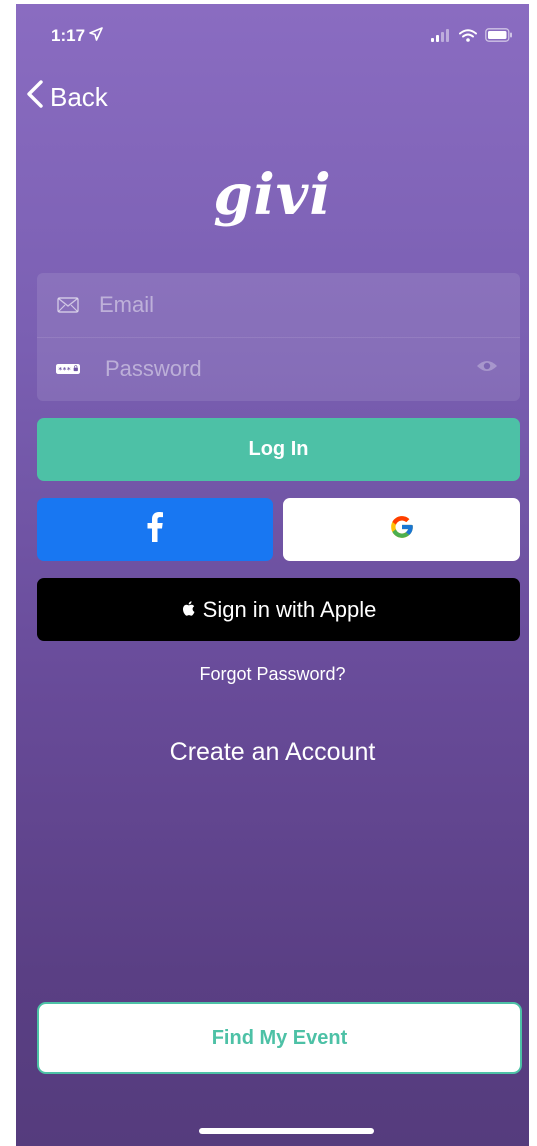  What do you see at coordinates (286, 1131) in the screenshot?
I see `home-indicator` at bounding box center [286, 1131].